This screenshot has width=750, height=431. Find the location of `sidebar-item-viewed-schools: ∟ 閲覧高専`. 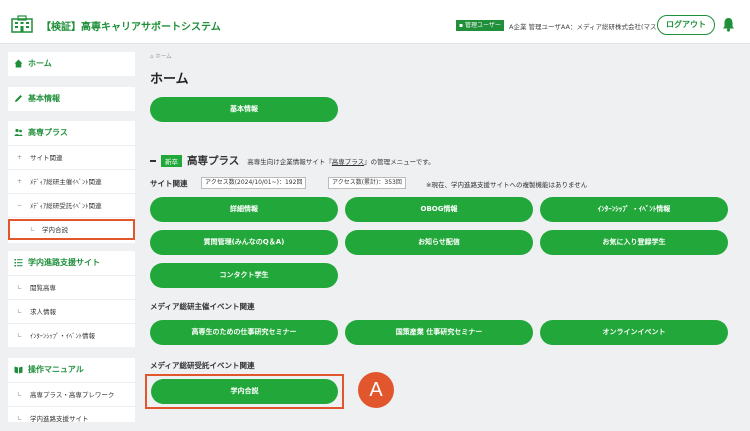

sidebar-item-viewed-schools: ∟ 閲覧高専 is located at coordinates (71, 287).